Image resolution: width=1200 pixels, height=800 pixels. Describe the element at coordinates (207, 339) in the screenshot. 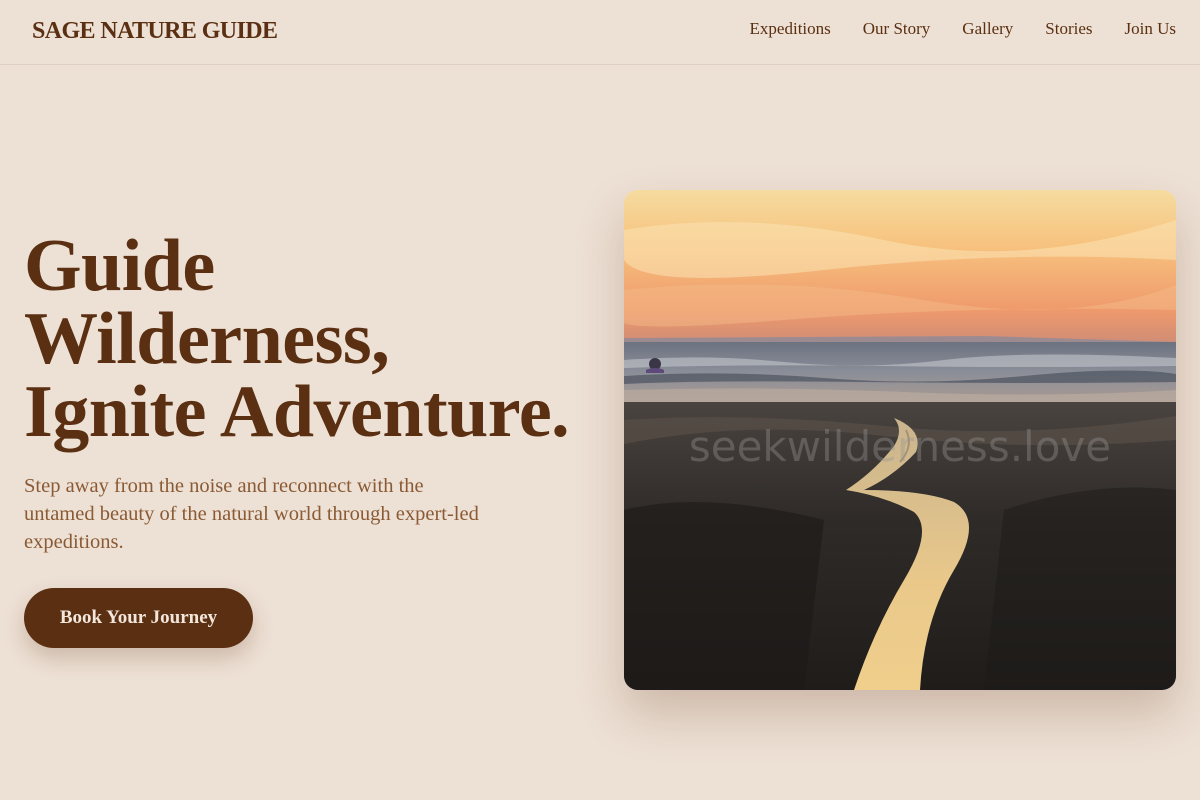

I see `hero-title-line-2: Wilderness,` at that location.